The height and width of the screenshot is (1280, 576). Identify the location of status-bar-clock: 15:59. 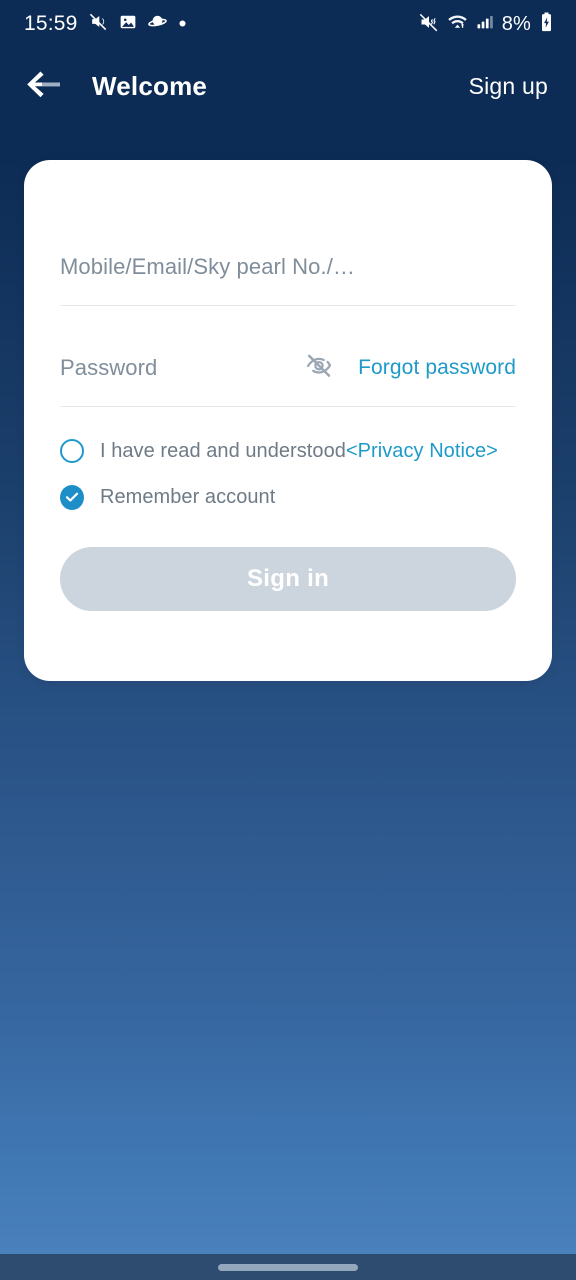
(51, 23).